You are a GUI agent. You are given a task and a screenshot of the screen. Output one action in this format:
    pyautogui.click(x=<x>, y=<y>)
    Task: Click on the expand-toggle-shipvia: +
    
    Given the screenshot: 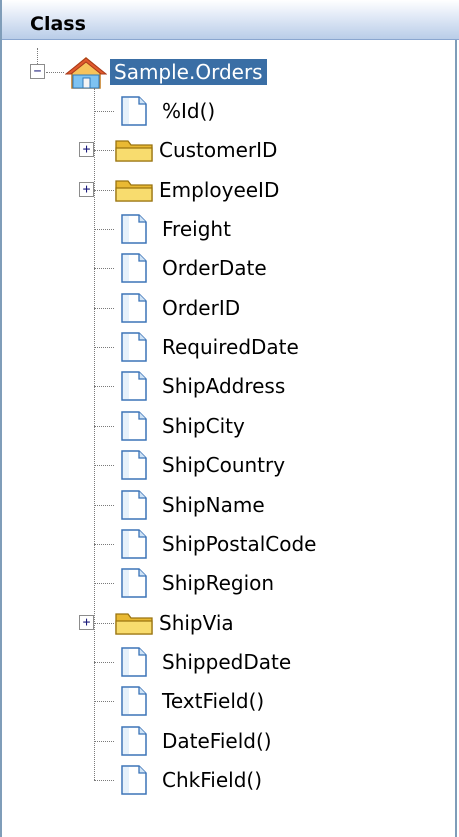 What is the action you would take?
    pyautogui.click(x=86, y=622)
    